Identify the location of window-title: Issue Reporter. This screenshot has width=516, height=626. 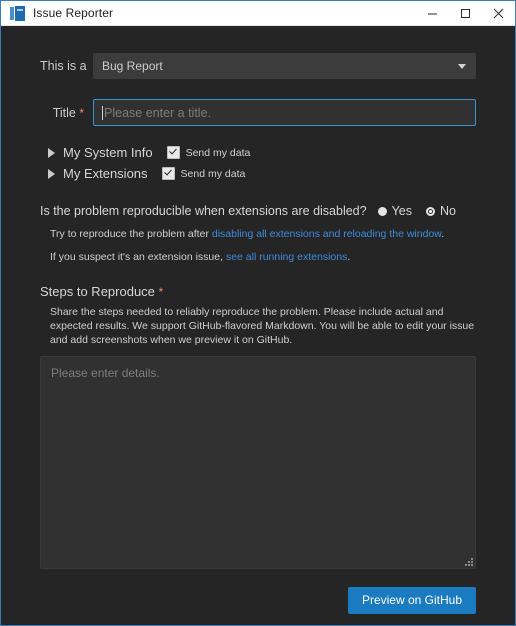
(73, 13).